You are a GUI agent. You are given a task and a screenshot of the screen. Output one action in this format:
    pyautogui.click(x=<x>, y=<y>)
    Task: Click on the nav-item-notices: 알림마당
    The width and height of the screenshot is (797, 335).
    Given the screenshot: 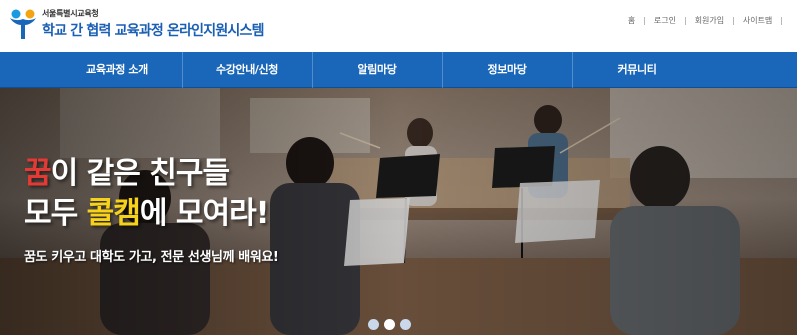 What is the action you would take?
    pyautogui.click(x=377, y=70)
    